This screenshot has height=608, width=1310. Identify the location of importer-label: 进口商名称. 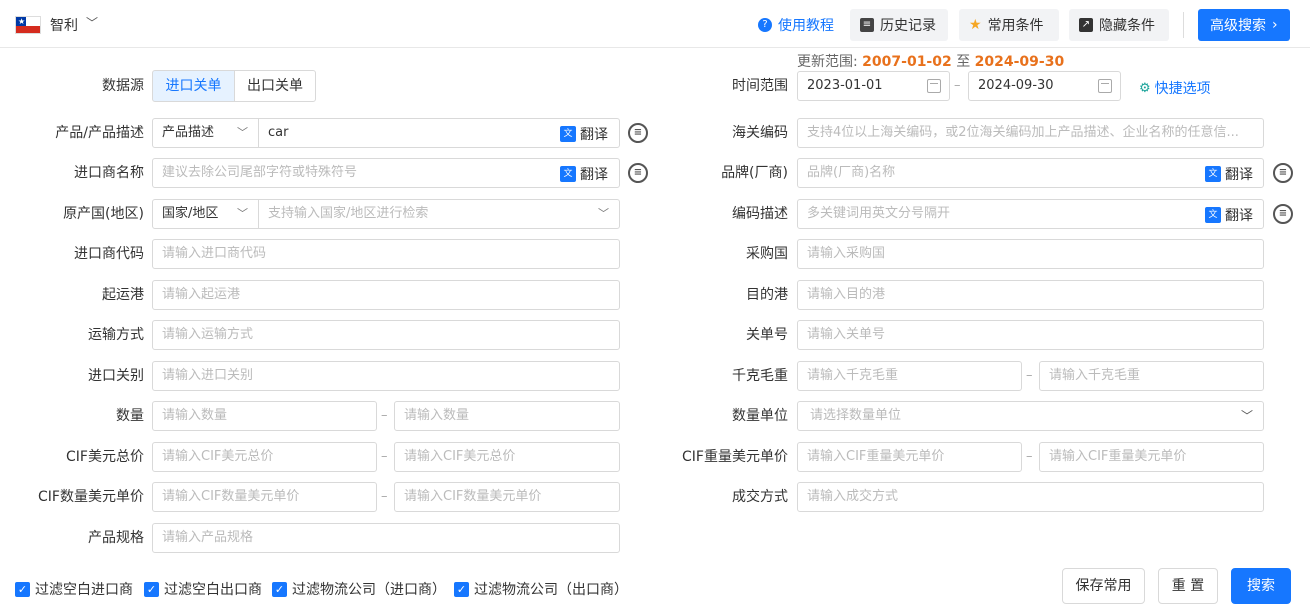
(109, 173).